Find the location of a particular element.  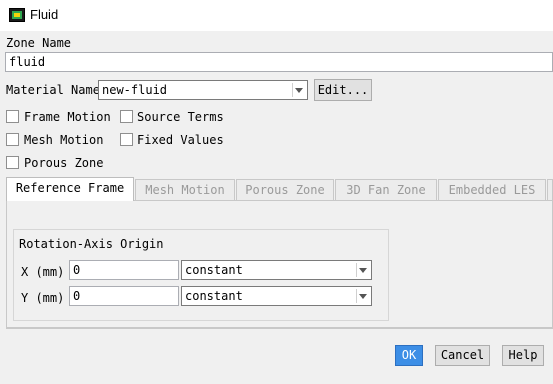

porous-zone-checkbox is located at coordinates (12, 162).